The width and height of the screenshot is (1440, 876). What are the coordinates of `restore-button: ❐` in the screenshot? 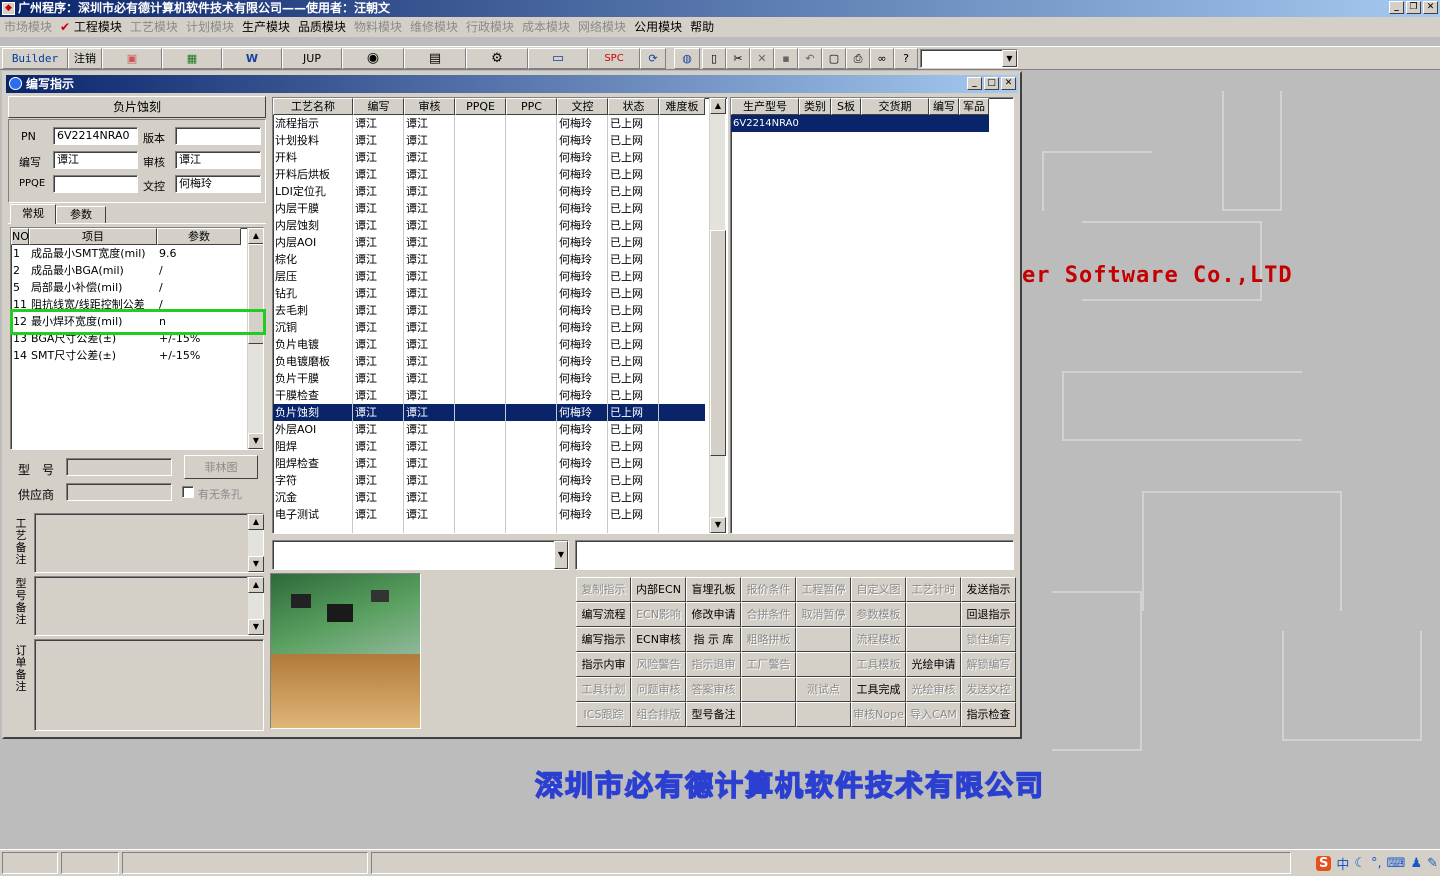 It's located at (1413, 7).